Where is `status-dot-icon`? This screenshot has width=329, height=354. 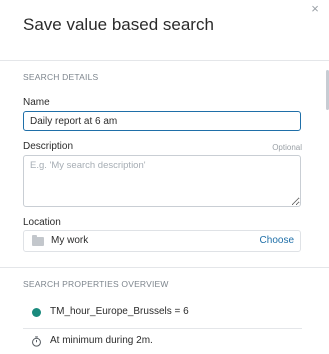
status-dot-icon is located at coordinates (36, 312).